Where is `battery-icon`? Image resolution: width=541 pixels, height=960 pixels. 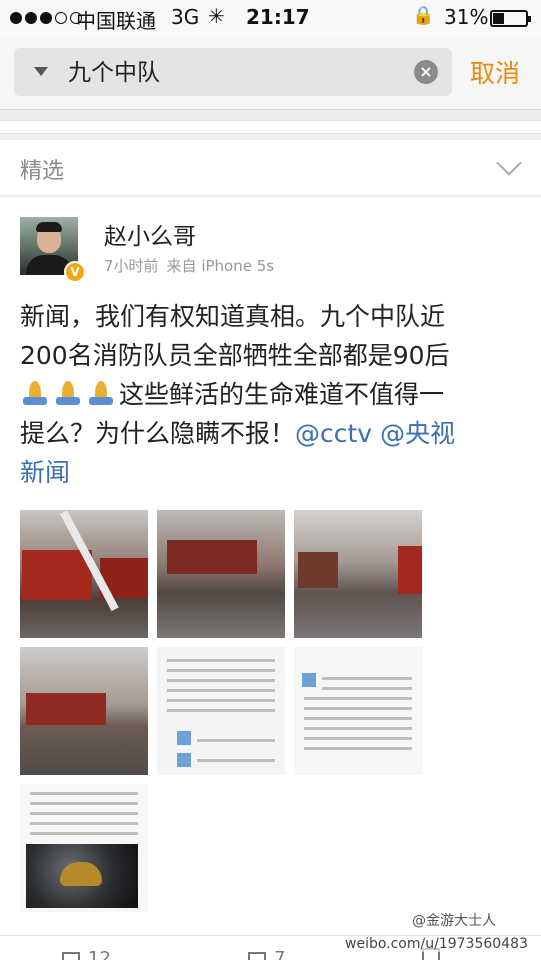
battery-icon is located at coordinates (510, 18).